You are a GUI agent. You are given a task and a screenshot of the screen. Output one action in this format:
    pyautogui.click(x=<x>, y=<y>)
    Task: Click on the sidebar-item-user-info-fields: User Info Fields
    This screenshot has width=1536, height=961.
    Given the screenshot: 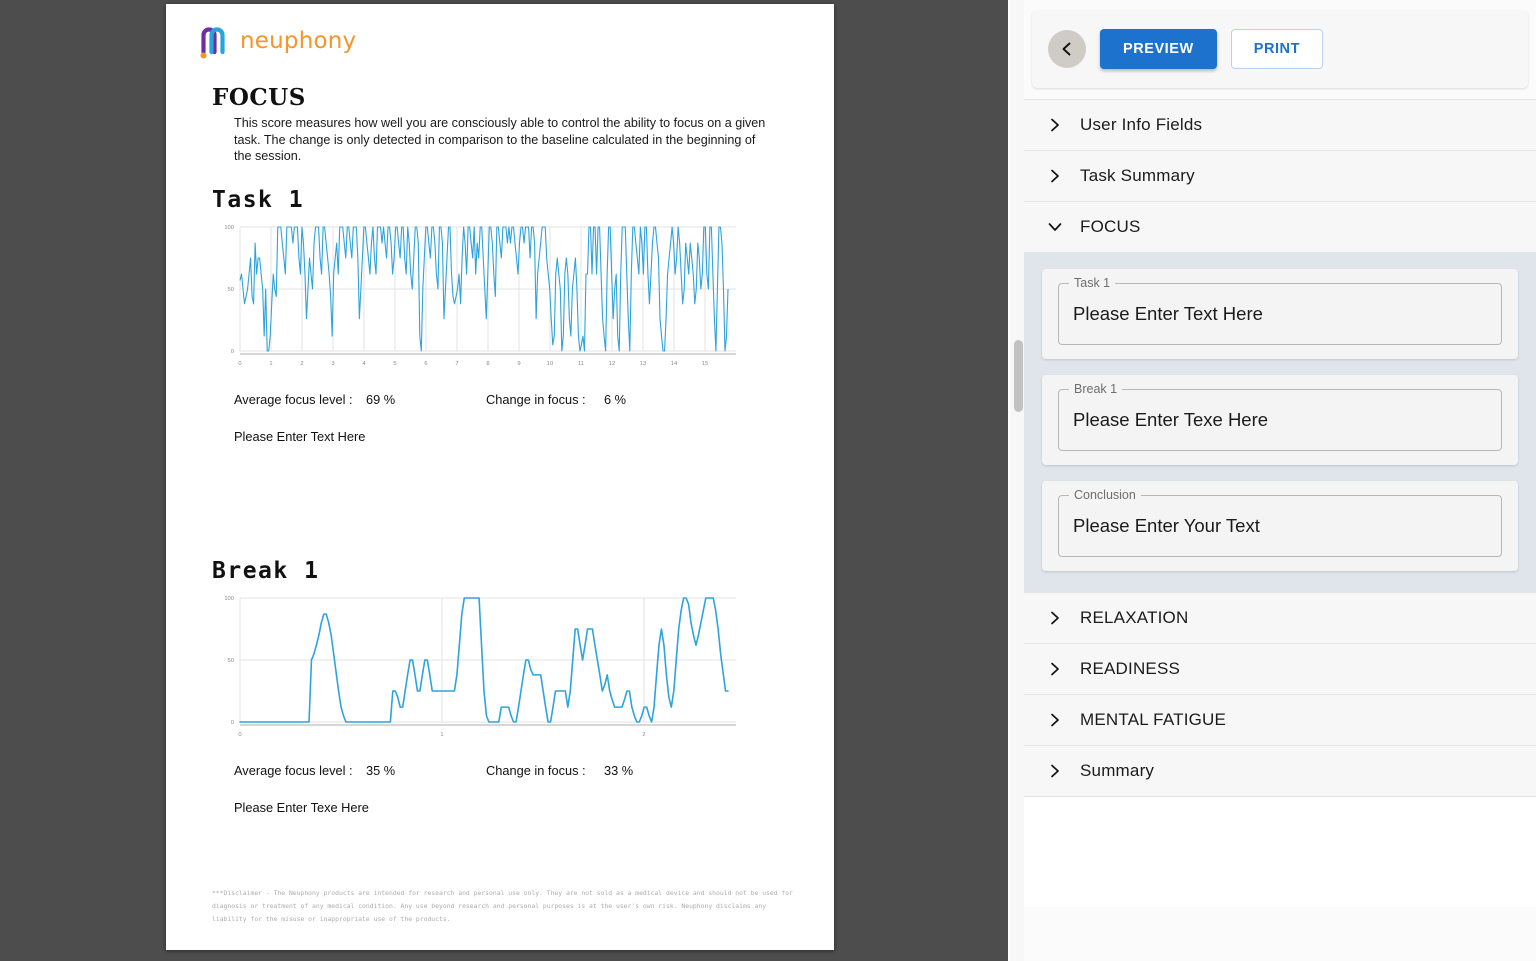 What is the action you would take?
    pyautogui.click(x=1280, y=125)
    